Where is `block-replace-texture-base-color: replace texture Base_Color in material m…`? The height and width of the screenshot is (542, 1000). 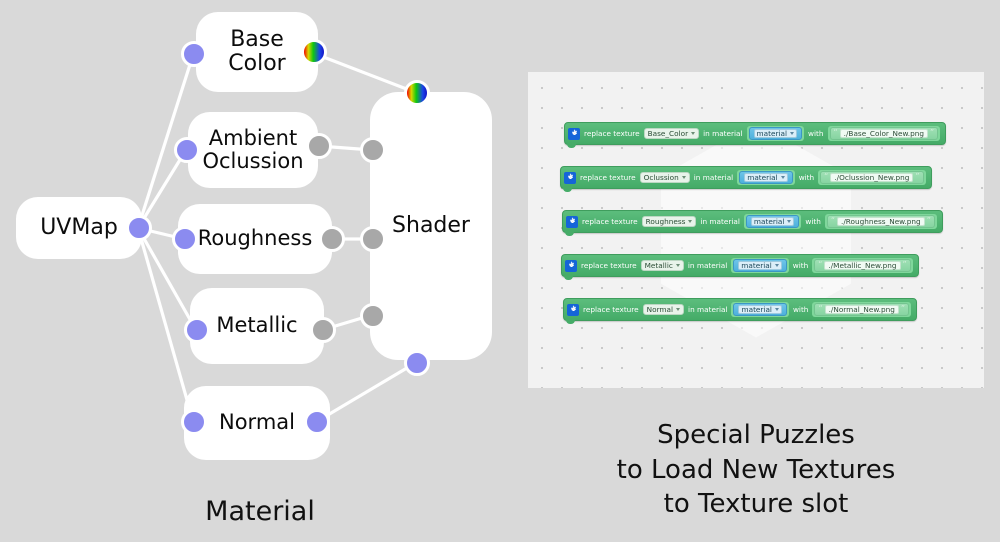 block-replace-texture-base-color: replace texture Base_Color in material m… is located at coordinates (755, 135).